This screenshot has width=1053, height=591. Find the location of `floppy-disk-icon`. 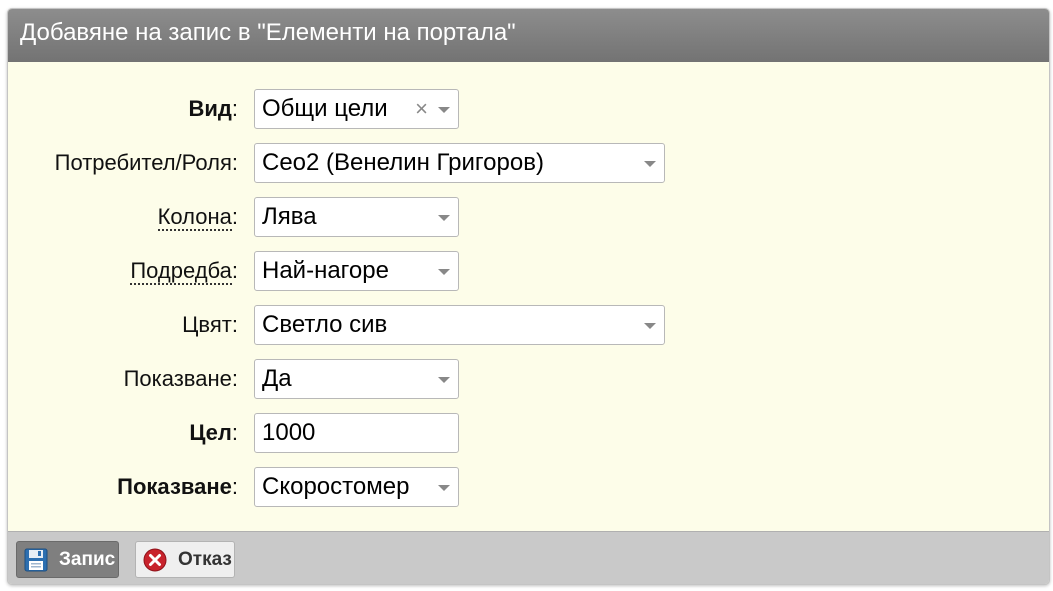

floppy-disk-icon is located at coordinates (36, 560).